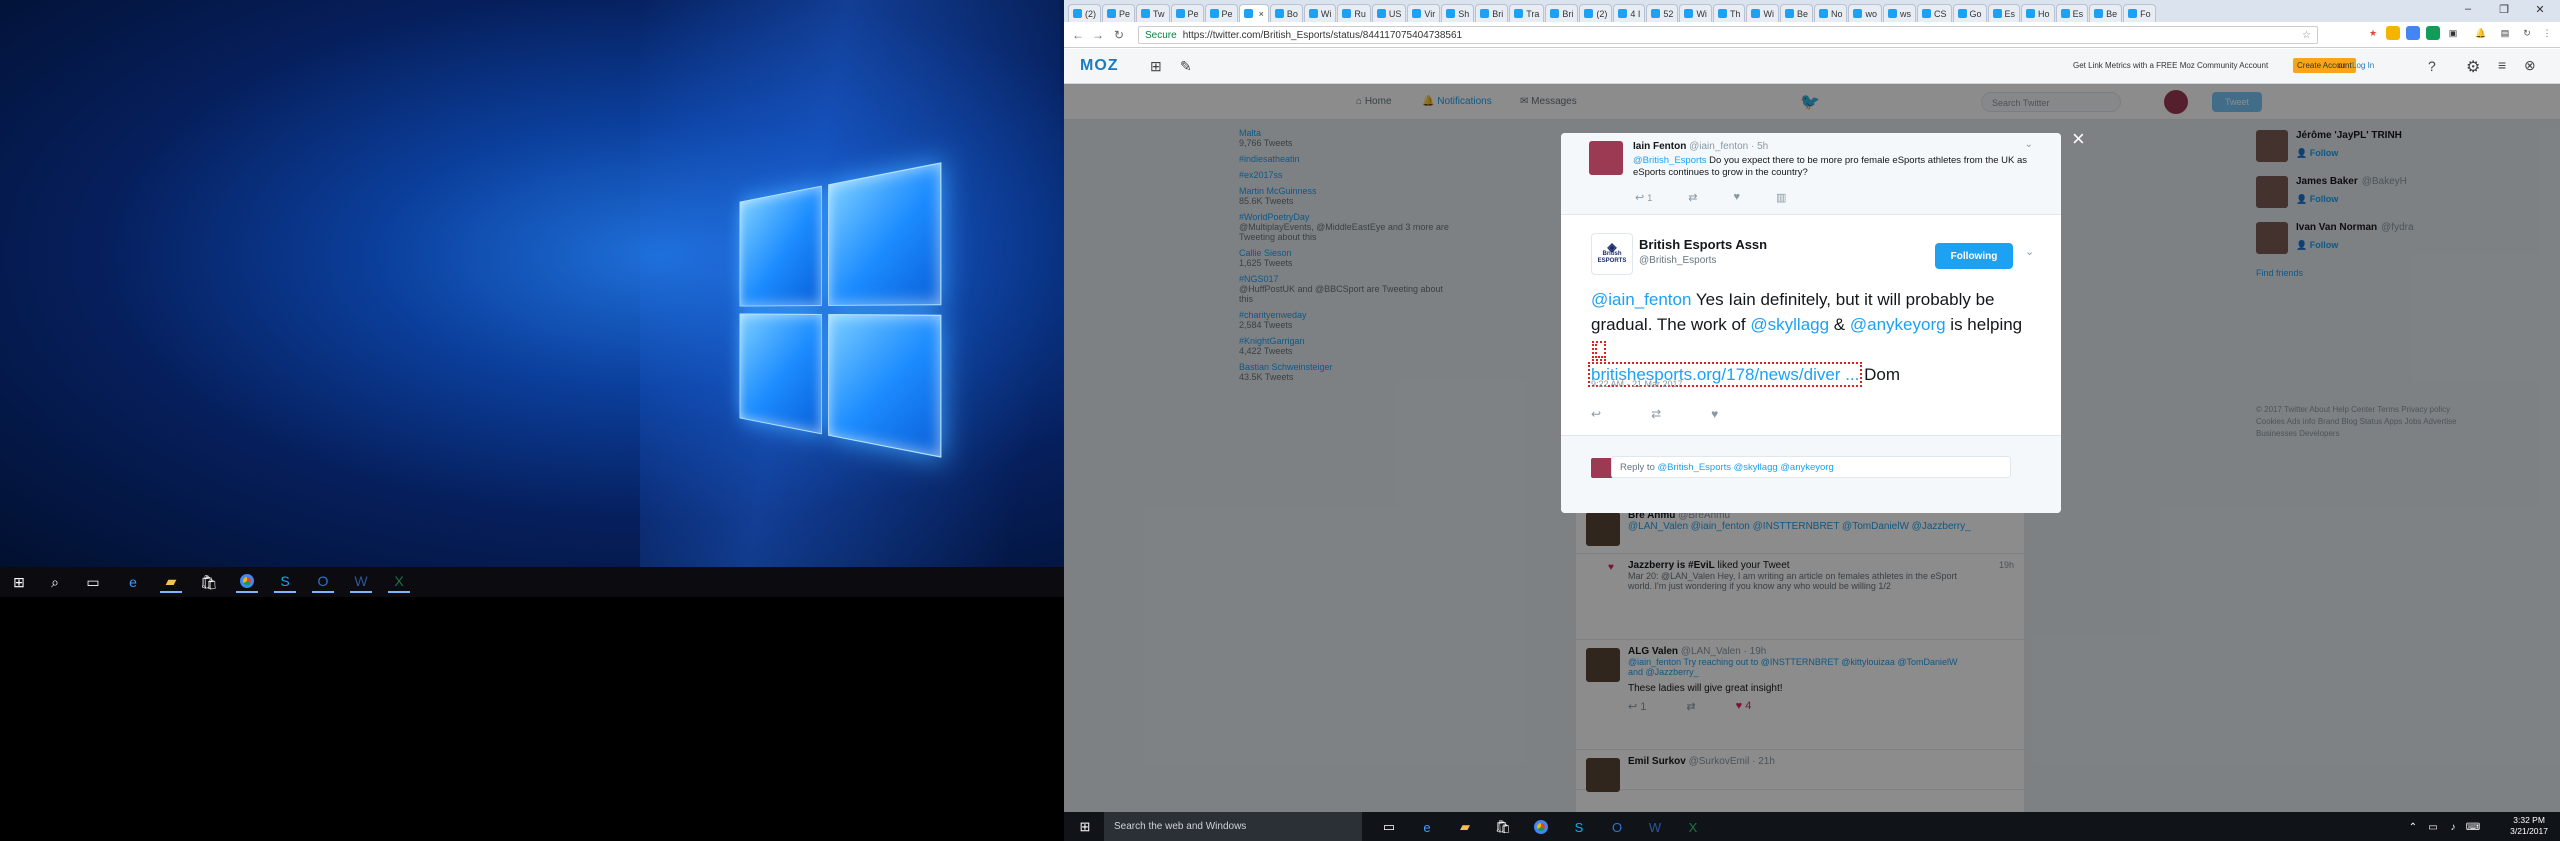 The height and width of the screenshot is (841, 2560). I want to click on tab: 4 I, so click(1629, 13).